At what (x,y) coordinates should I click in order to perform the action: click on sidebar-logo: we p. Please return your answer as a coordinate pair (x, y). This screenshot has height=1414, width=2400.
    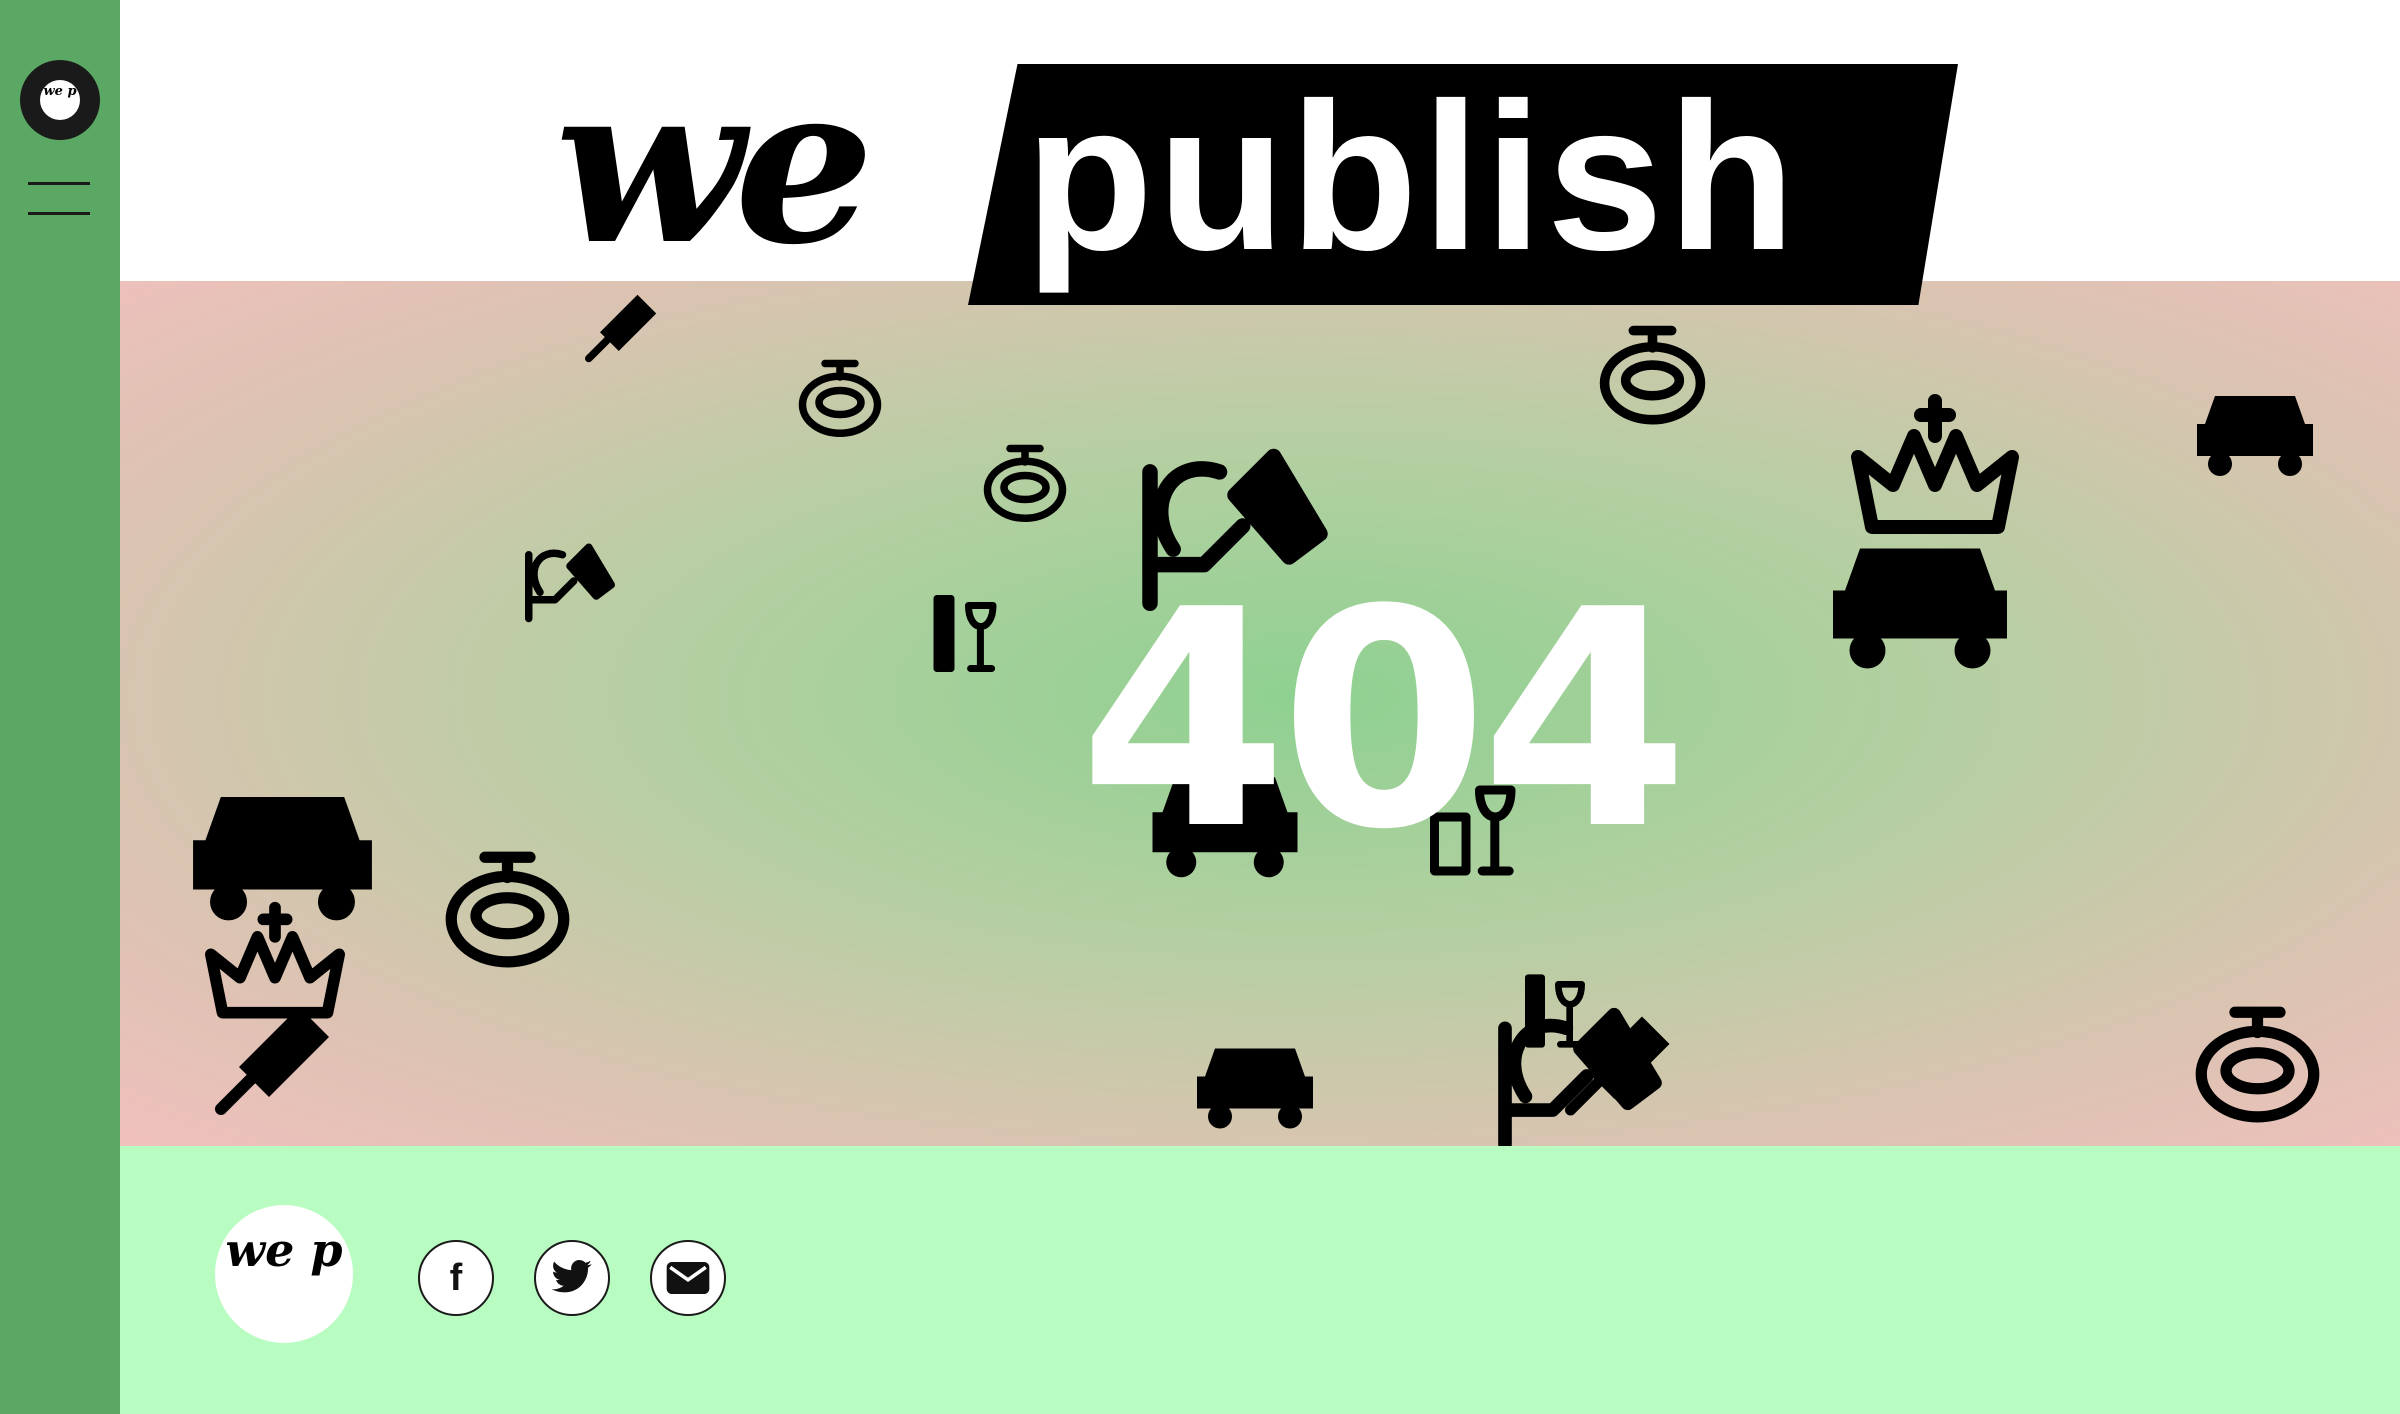
    Looking at the image, I should click on (60, 100).